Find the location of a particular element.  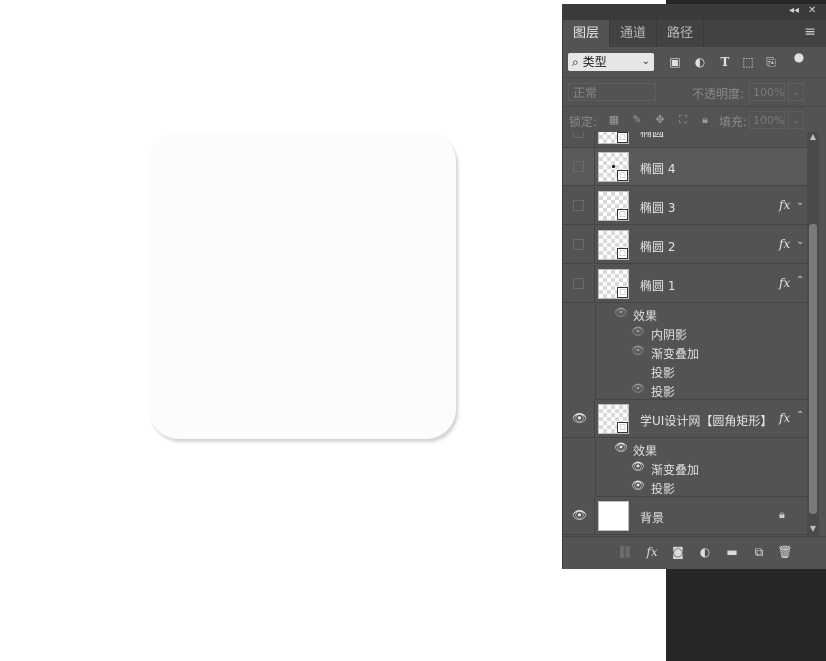

adjustment-icon: ◐ is located at coordinates (705, 552).